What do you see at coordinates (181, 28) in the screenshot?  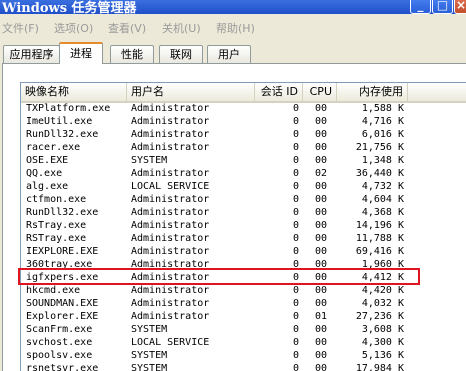 I see `menu-shutdown: 关机(U)` at bounding box center [181, 28].